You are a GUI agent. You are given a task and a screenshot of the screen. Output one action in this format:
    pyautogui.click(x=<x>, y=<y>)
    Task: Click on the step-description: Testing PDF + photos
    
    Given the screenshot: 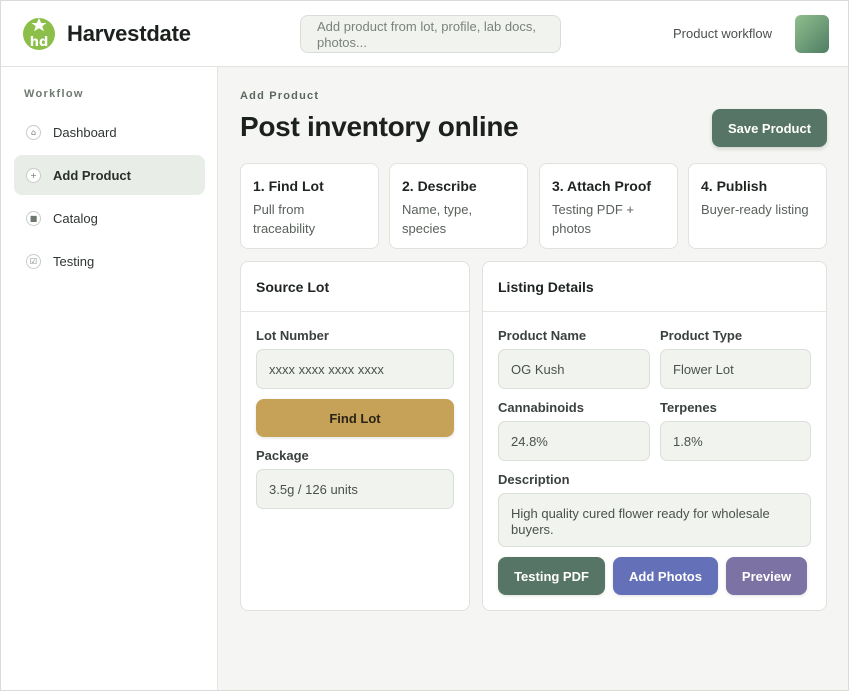 What is the action you would take?
    pyautogui.click(x=593, y=219)
    